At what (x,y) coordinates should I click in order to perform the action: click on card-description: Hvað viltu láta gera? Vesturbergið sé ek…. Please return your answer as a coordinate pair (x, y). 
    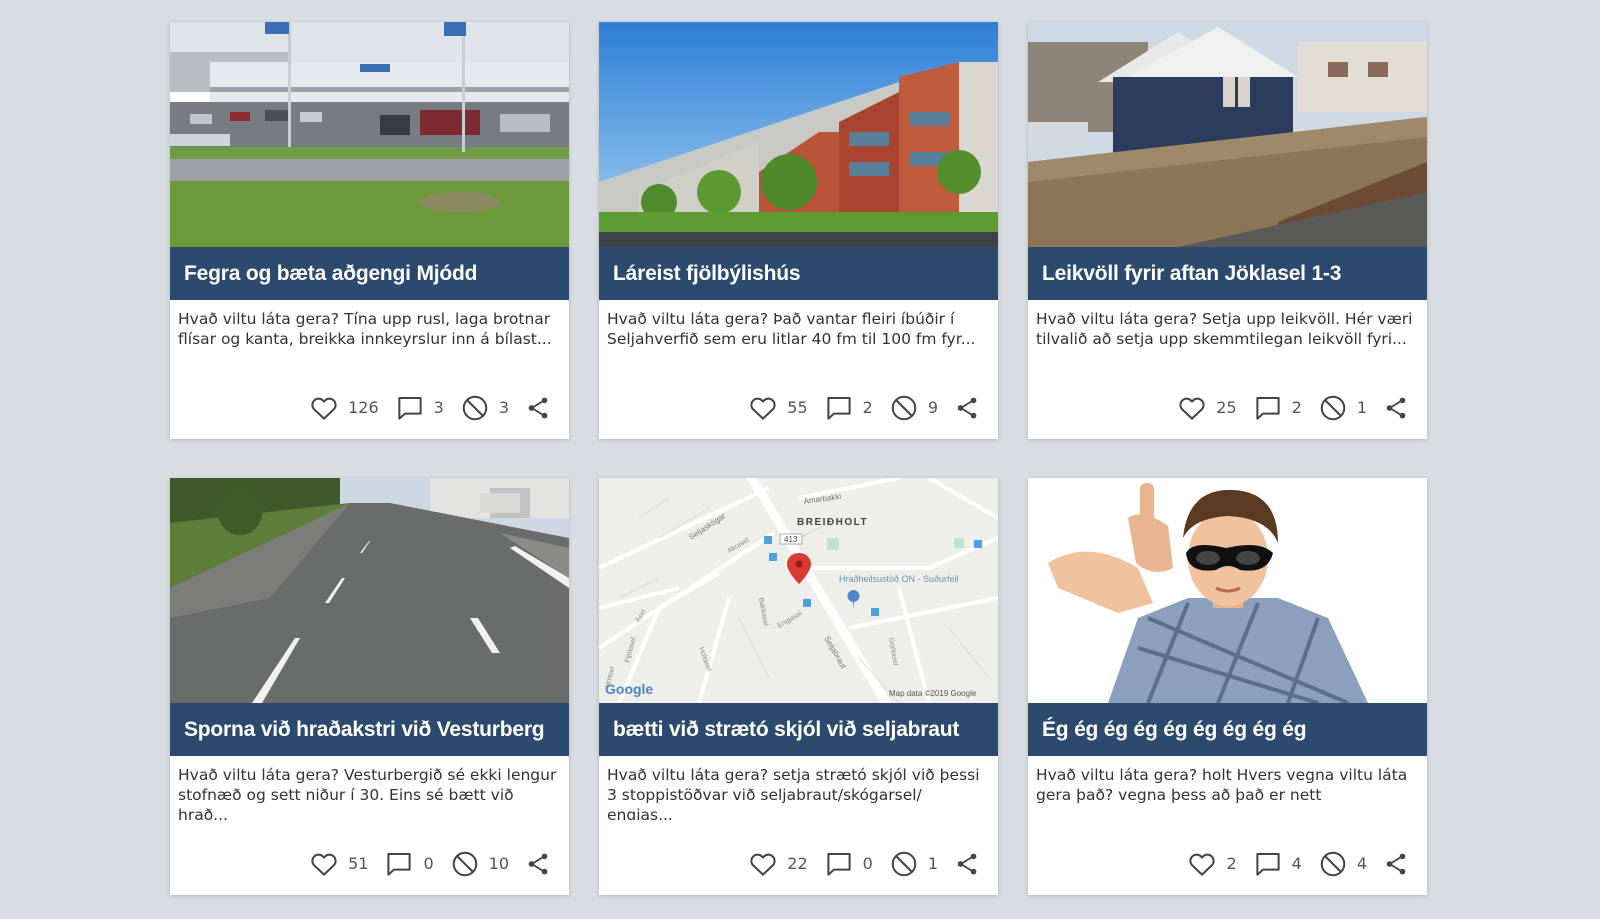
    Looking at the image, I should click on (367, 793).